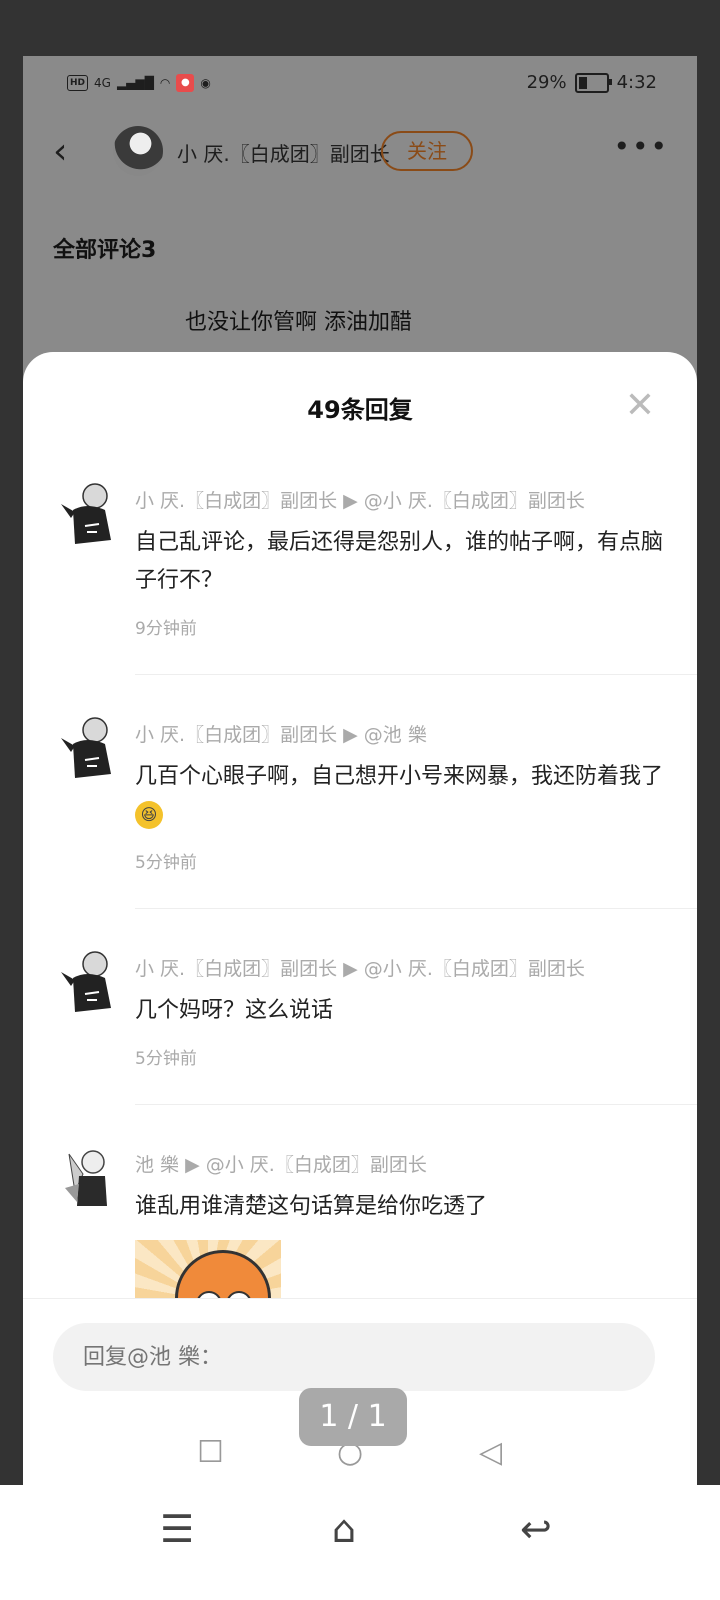 The height and width of the screenshot is (1600, 720). What do you see at coordinates (640, 406) in the screenshot?
I see `close-icon: ✕` at bounding box center [640, 406].